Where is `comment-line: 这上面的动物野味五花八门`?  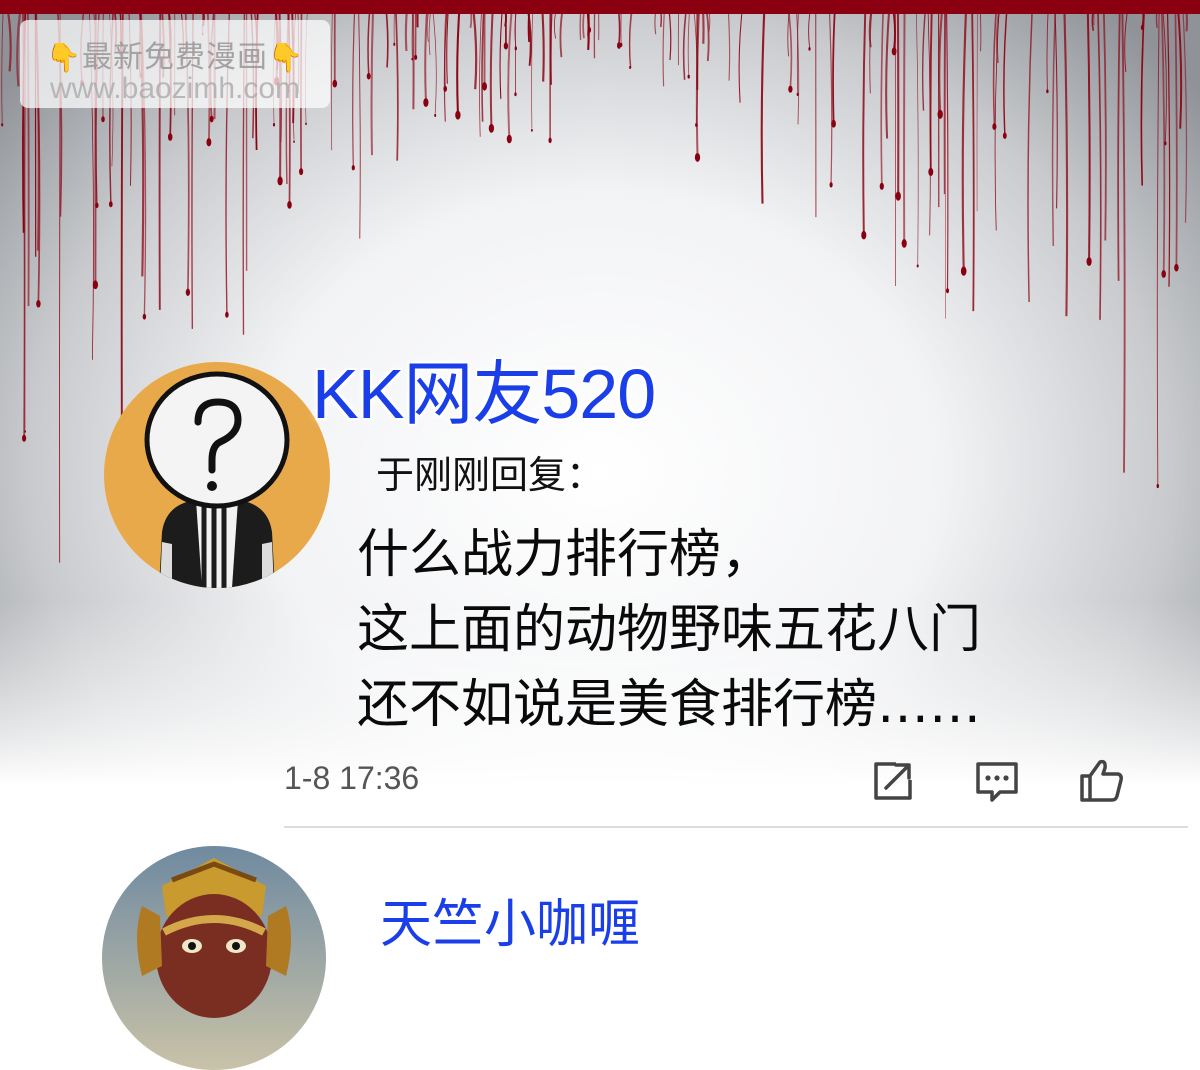
comment-line: 这上面的动物野味五花八门 is located at coordinates (669, 630).